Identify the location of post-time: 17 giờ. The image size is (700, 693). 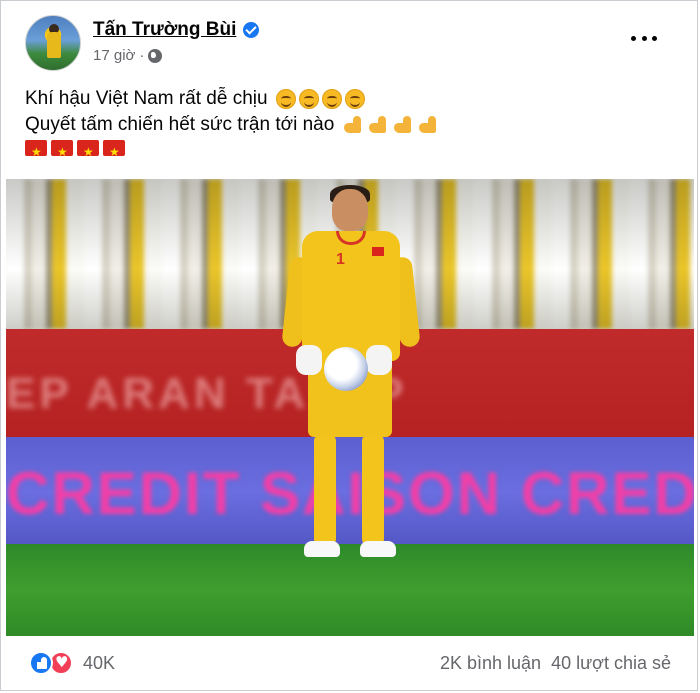
(114, 55).